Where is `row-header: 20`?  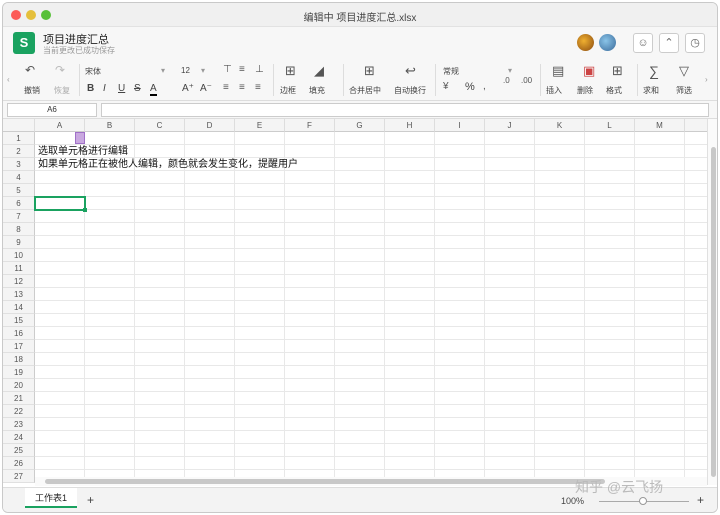
row-header: 20 is located at coordinates (19, 385).